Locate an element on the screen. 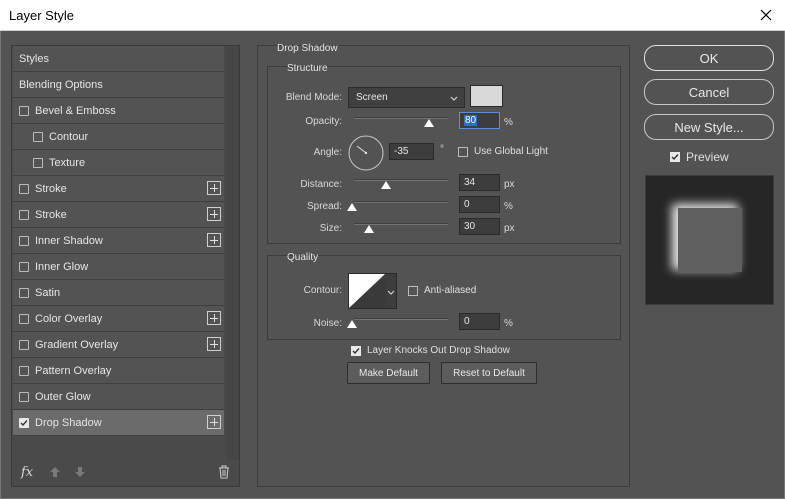 Image resolution: width=785 pixels, height=499 pixels. style-item-satin: Satin is located at coordinates (118, 293).